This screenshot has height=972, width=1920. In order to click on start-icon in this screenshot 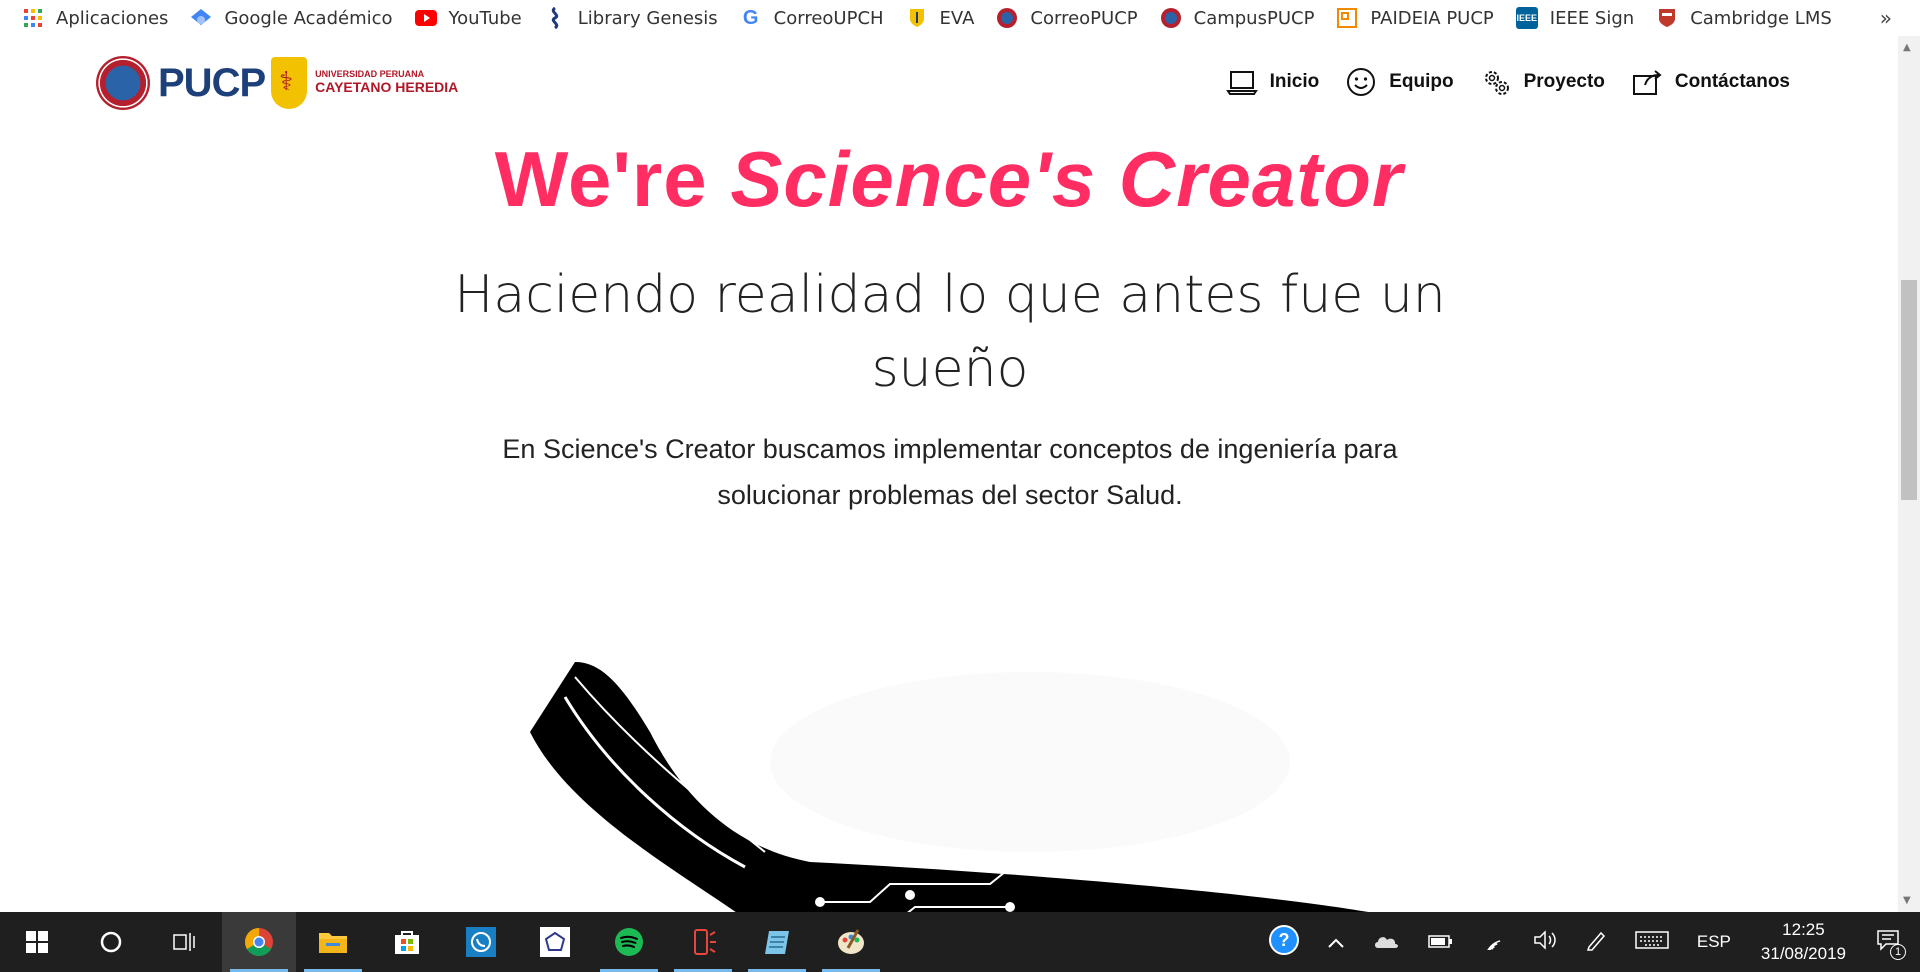, I will do `click(37, 942)`.